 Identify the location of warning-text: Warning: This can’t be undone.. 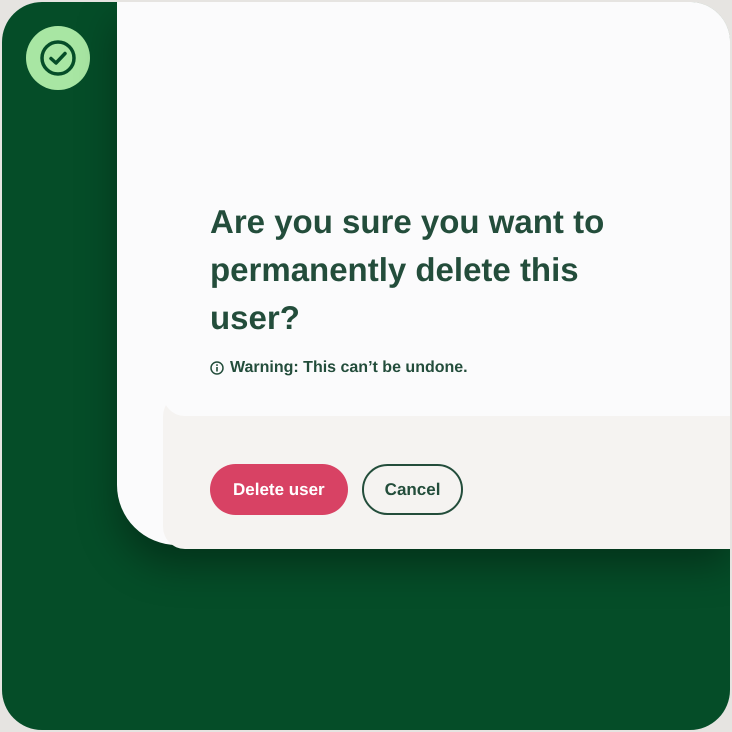
(349, 368).